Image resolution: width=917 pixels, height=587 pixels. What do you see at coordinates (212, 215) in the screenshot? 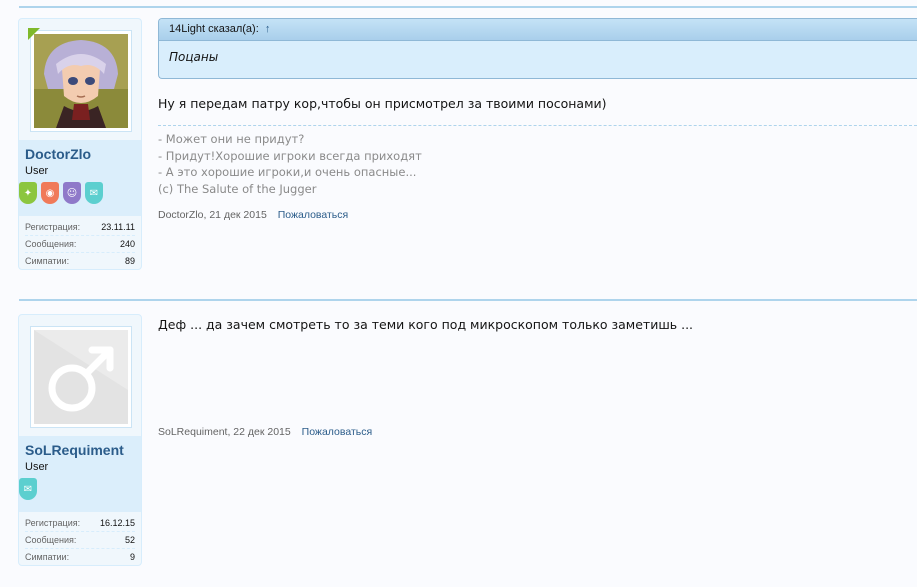
I see `post-byline: DoctorZlo, 21 дек 2015` at bounding box center [212, 215].